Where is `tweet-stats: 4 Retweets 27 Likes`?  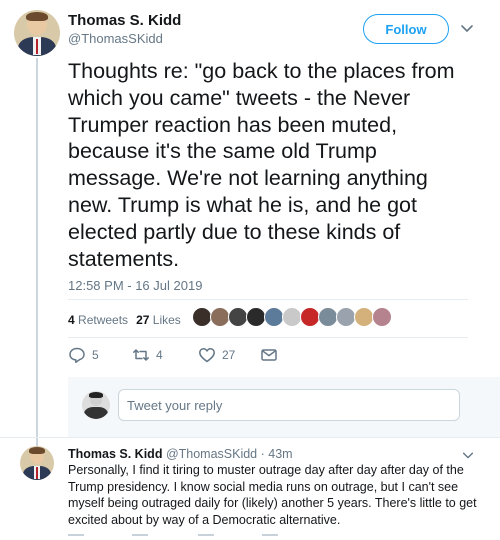 tweet-stats: 4 Retweets 27 Likes is located at coordinates (124, 320).